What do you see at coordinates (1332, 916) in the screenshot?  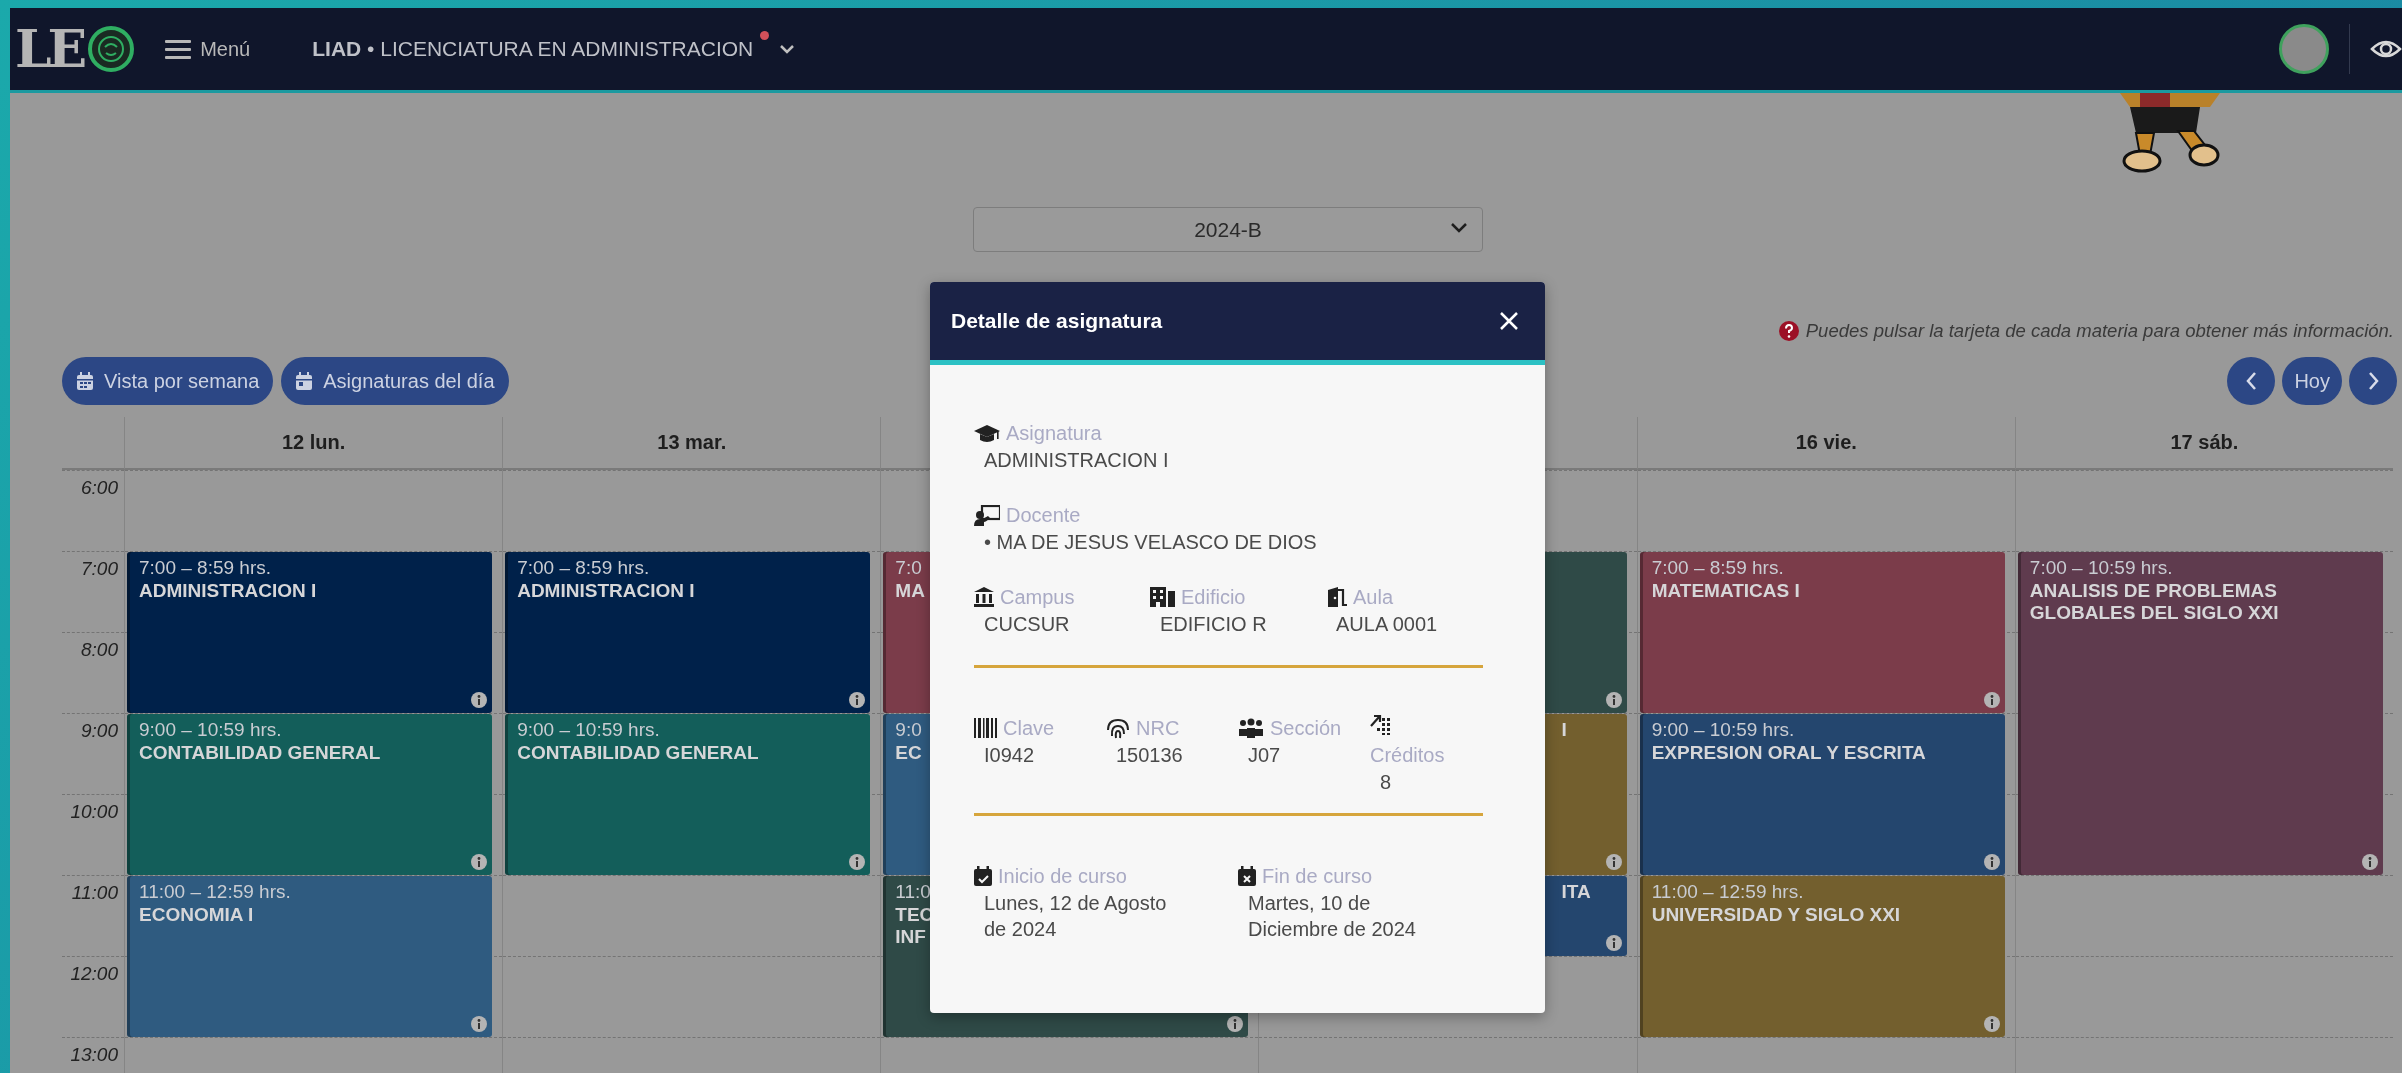 I see `field-value: Martes, 10 de Diciembre de 2024` at bounding box center [1332, 916].